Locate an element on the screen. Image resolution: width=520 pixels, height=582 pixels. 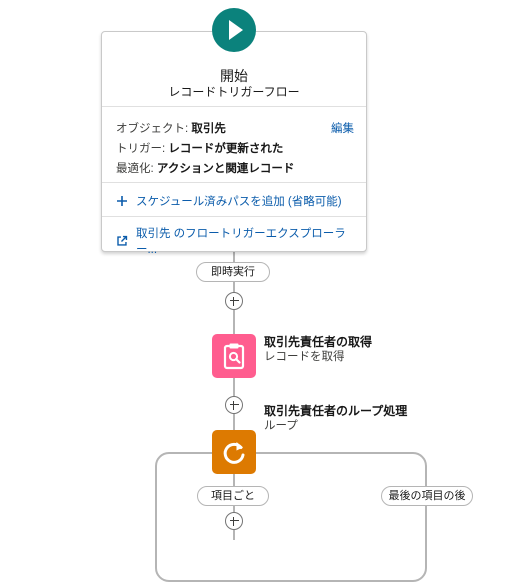
trigger-value: レコードが更新された is located at coordinates (226, 149).